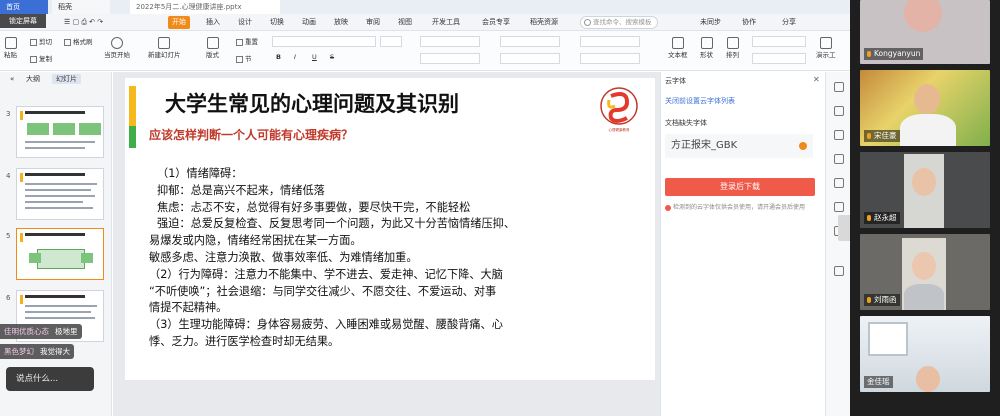  Describe the element at coordinates (323, 291) in the screenshot. I see `body-line: “不听使唤”；社会退缩：与同学交往减少、不愿交往、不爱运动、对事` at that location.